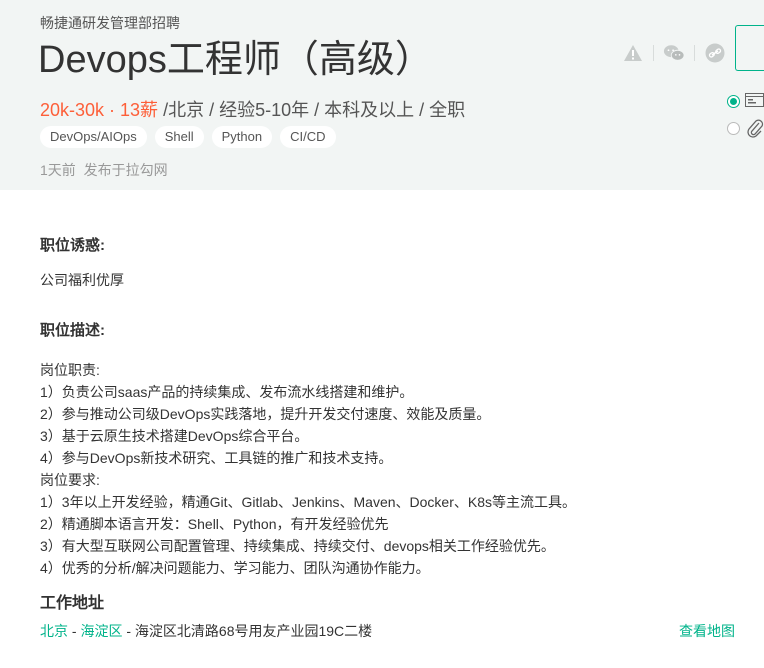  What do you see at coordinates (754, 102) in the screenshot?
I see `online-resume-icon` at bounding box center [754, 102].